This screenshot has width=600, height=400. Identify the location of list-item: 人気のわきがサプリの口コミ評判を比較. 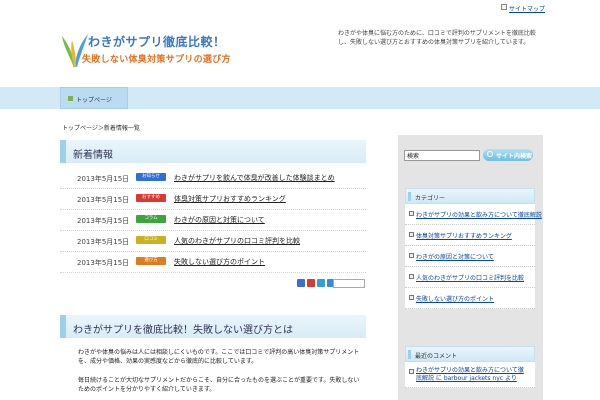
(470, 277).